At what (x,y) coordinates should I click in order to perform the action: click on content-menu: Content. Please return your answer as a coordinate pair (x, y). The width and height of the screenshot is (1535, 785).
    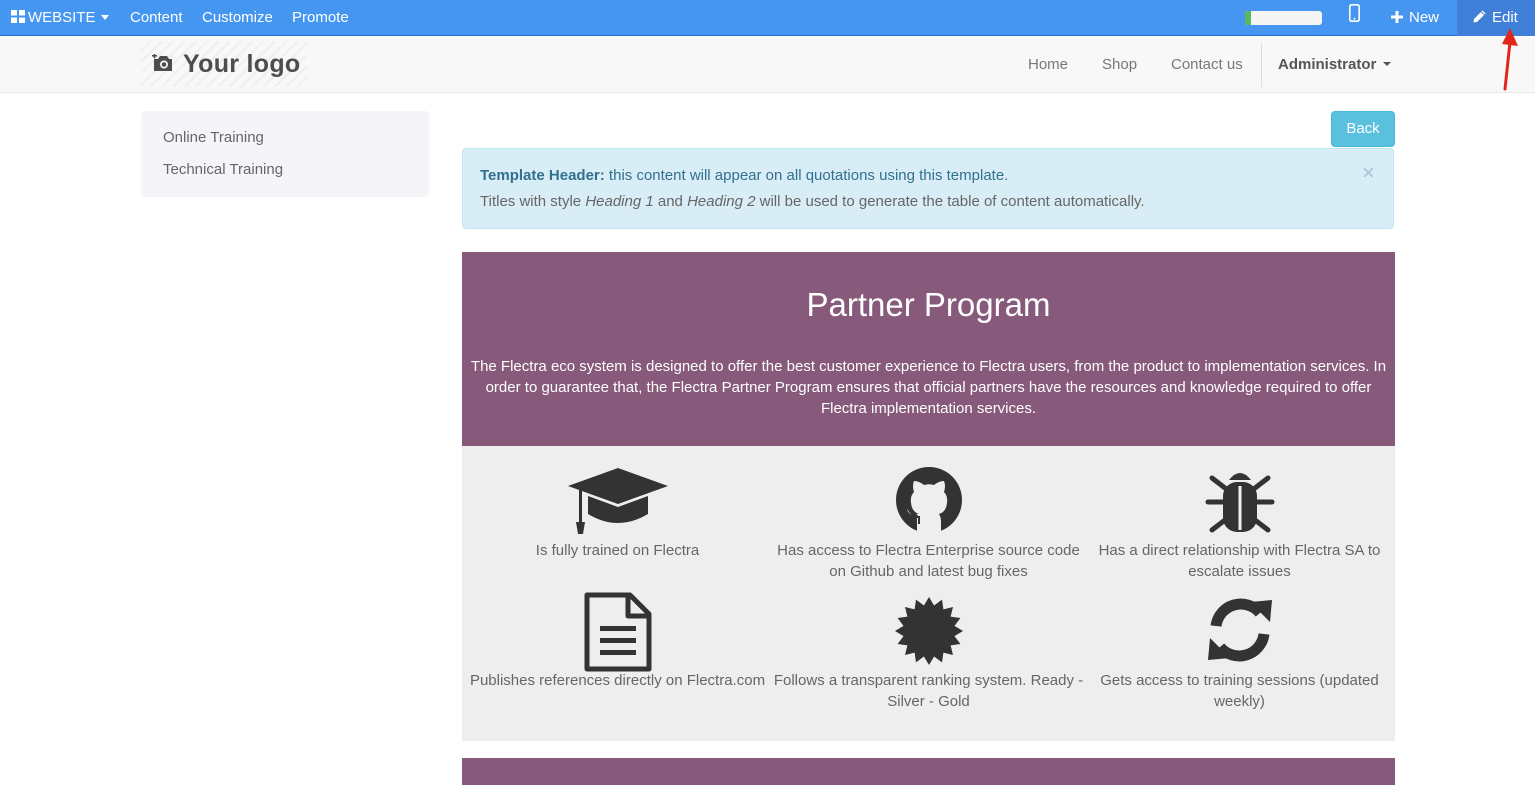
    Looking at the image, I should click on (156, 18).